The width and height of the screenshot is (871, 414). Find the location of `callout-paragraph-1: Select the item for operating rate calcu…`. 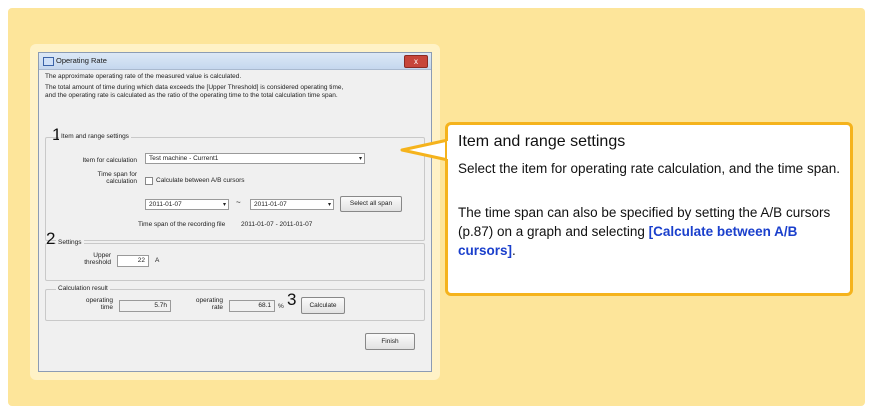

callout-paragraph-1: Select the item for operating rate calcu… is located at coordinates (649, 168).